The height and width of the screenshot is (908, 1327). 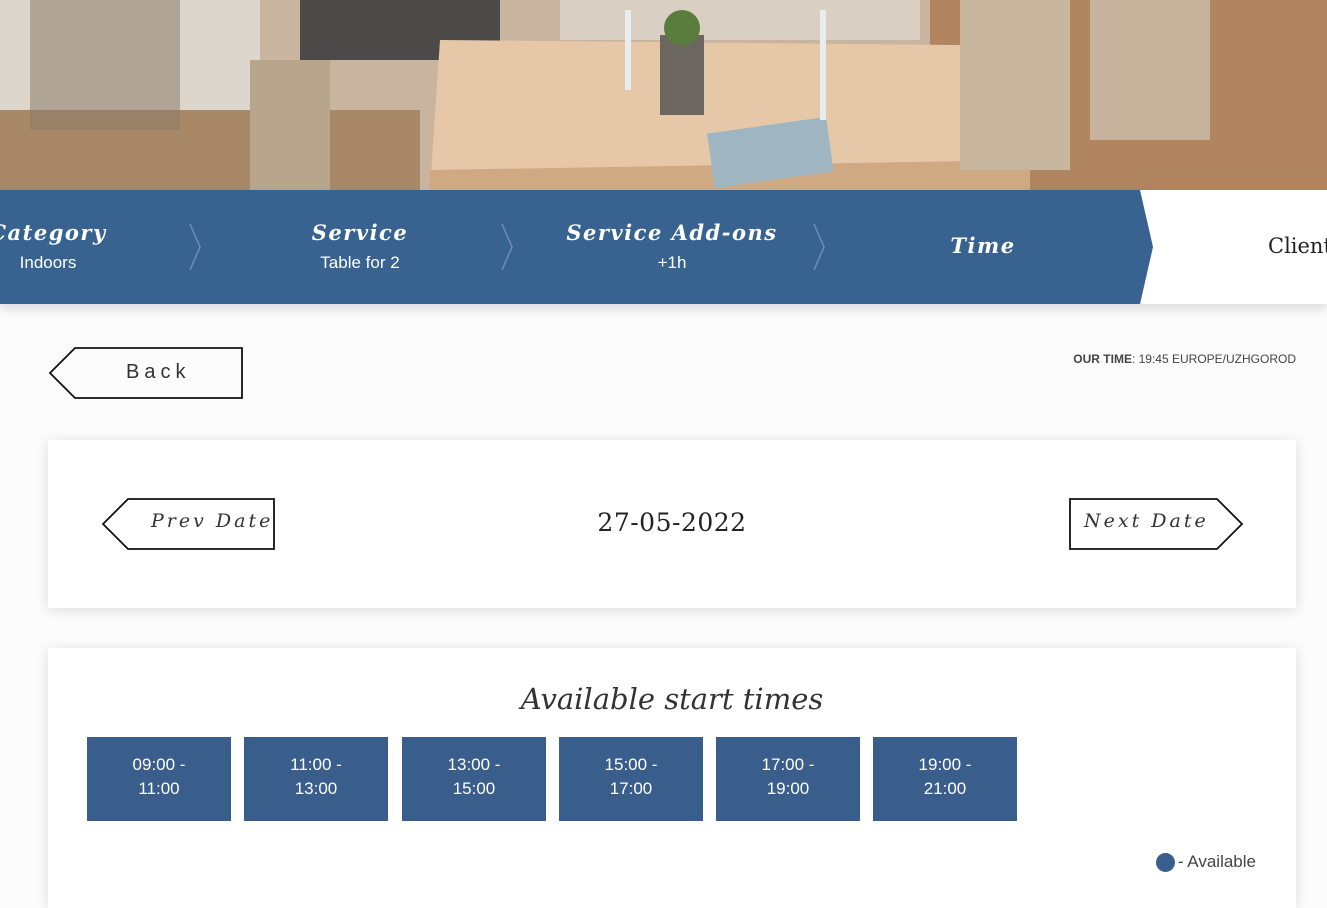 What do you see at coordinates (360, 262) in the screenshot?
I see `step-value: Table for 2` at bounding box center [360, 262].